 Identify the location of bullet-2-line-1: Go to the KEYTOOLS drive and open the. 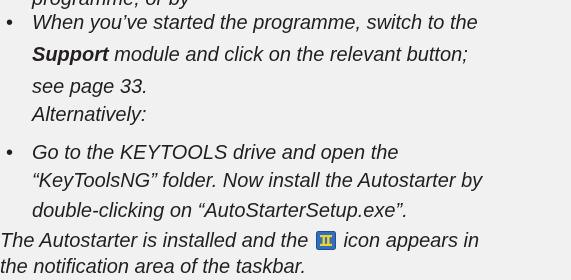
(215, 153).